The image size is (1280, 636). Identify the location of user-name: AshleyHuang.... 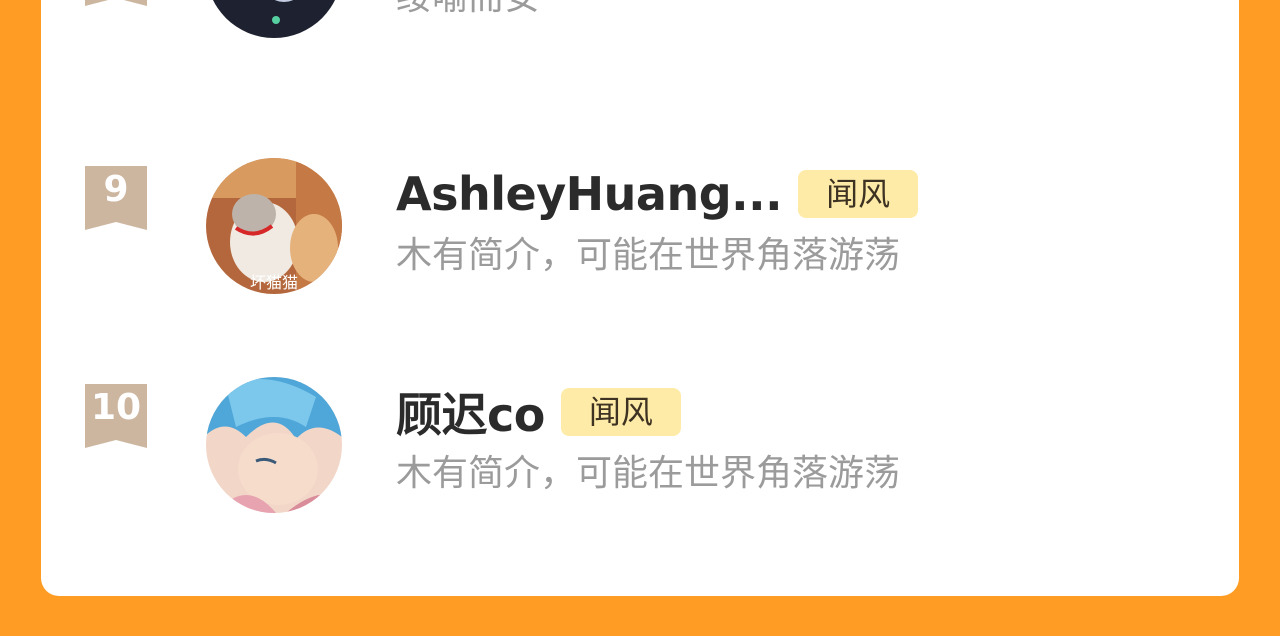
(589, 194).